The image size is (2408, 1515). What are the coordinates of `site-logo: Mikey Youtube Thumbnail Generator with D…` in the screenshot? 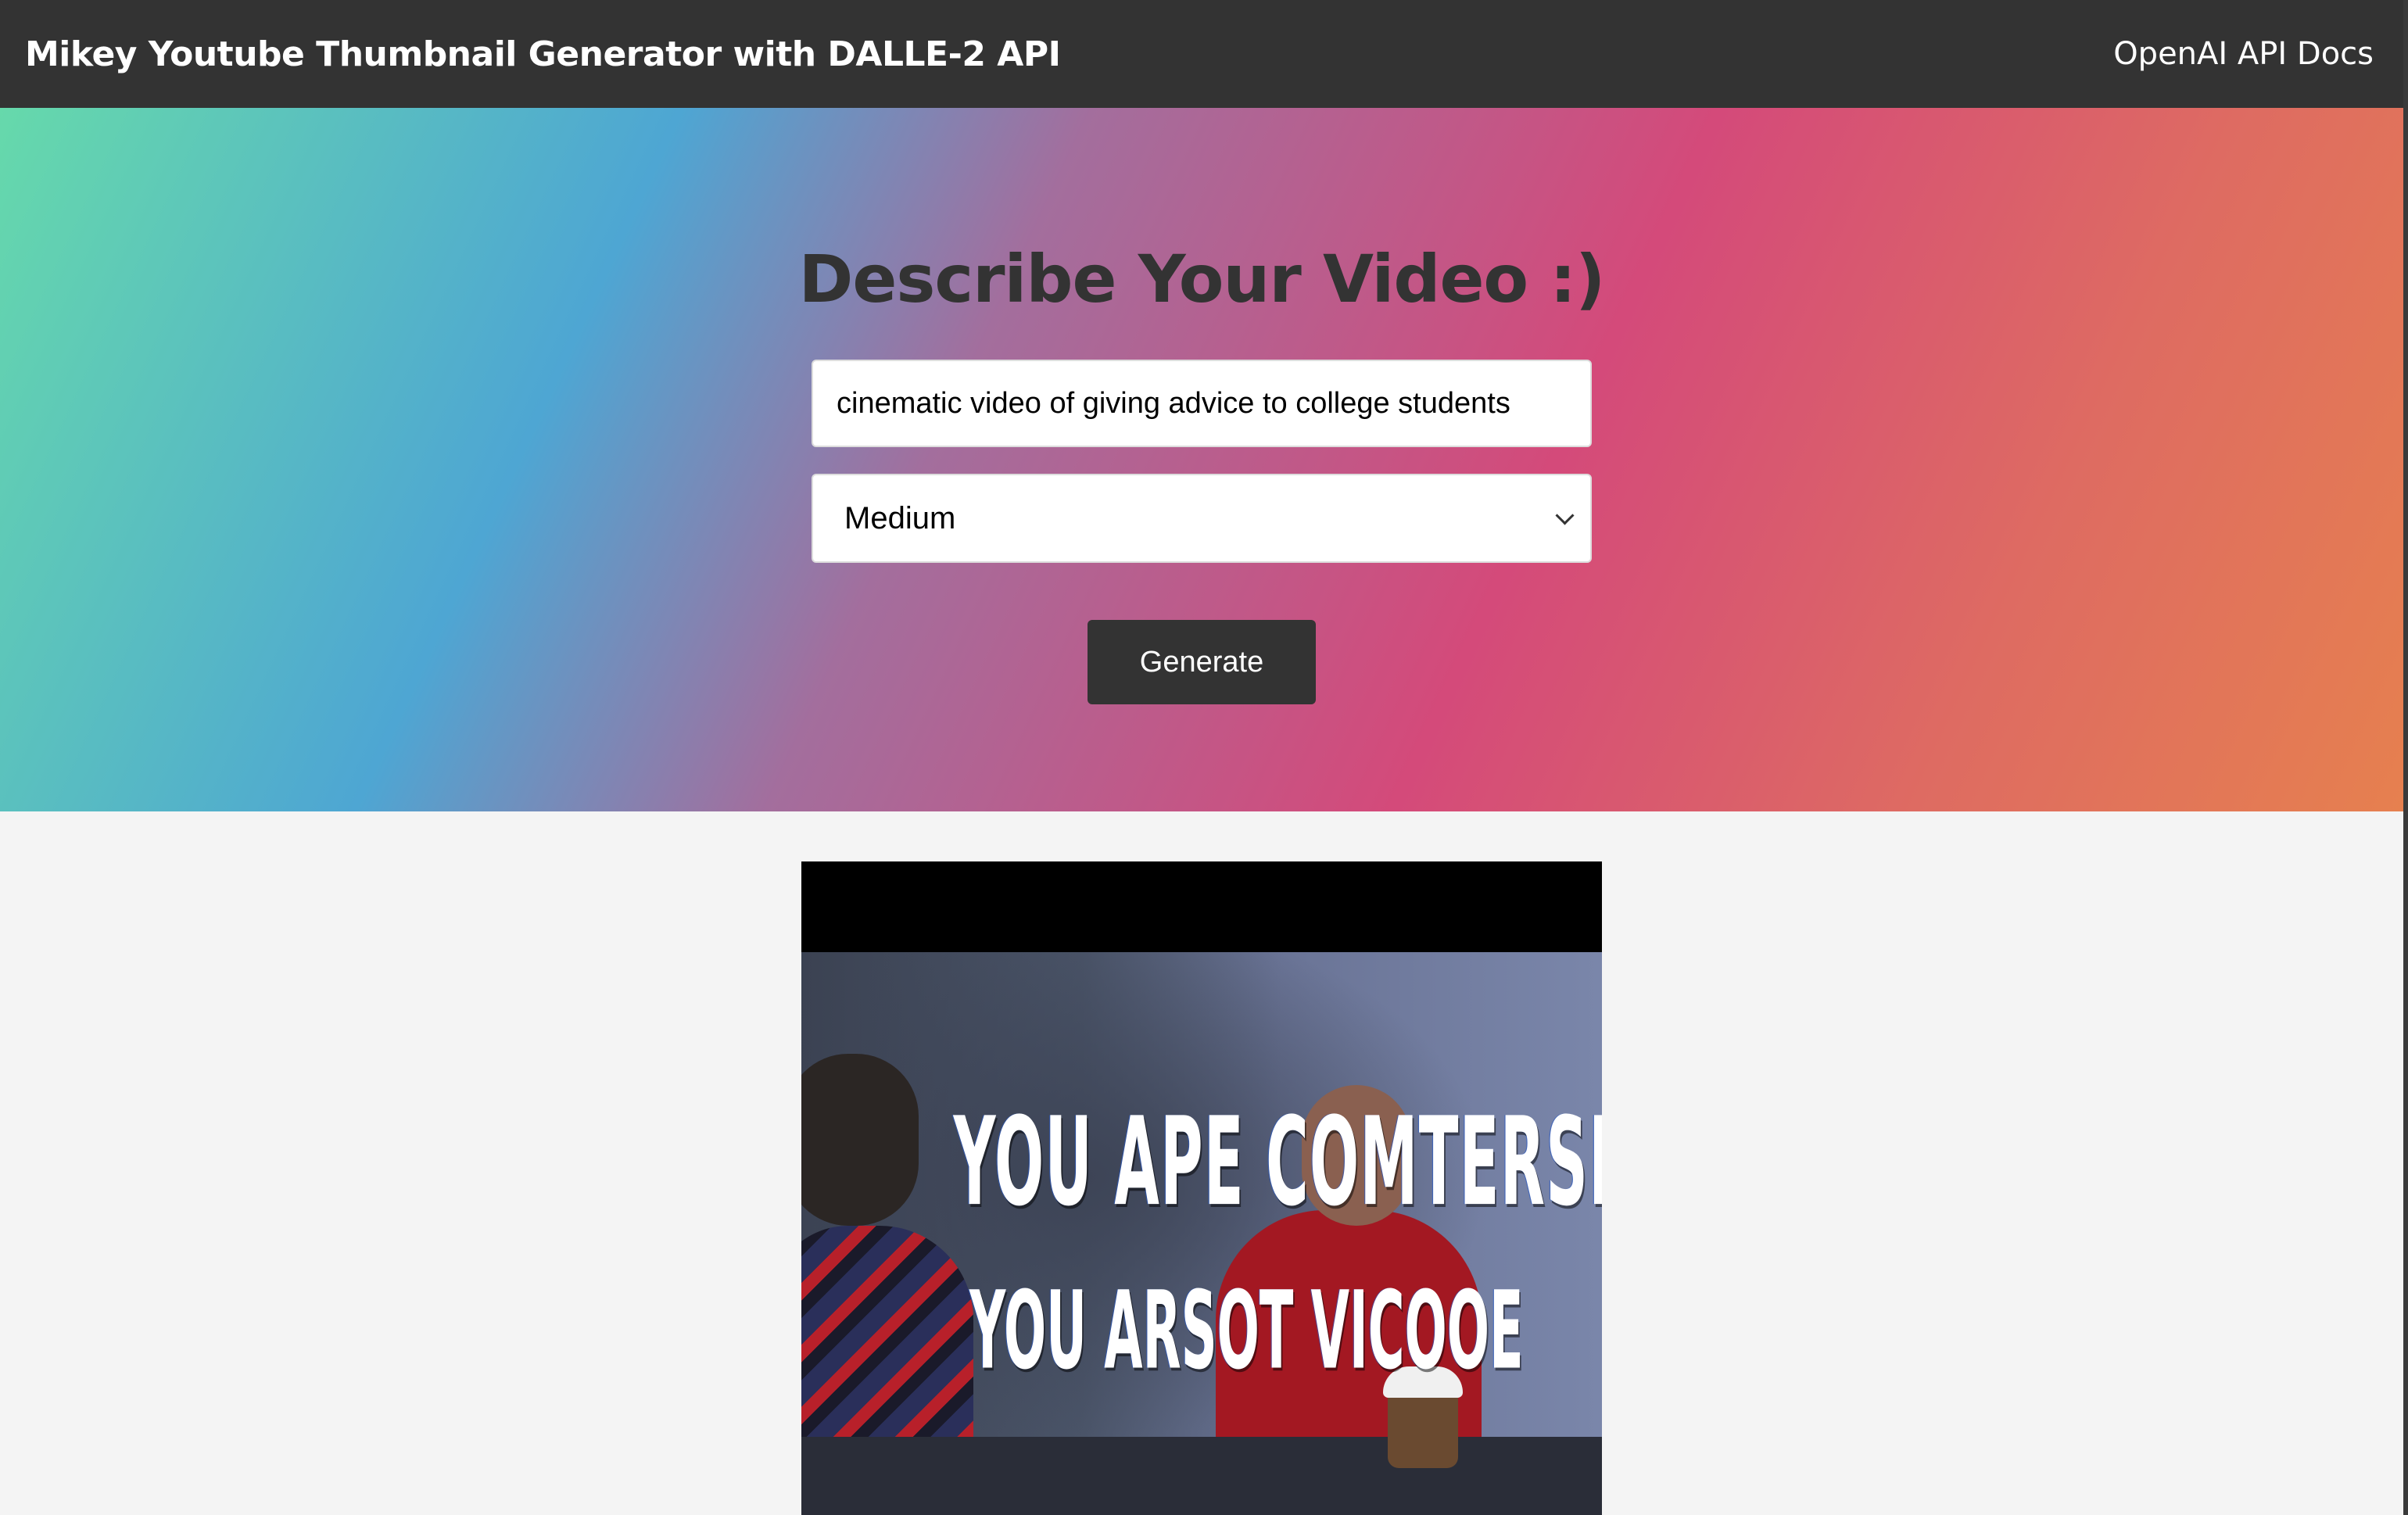 It's located at (543, 54).